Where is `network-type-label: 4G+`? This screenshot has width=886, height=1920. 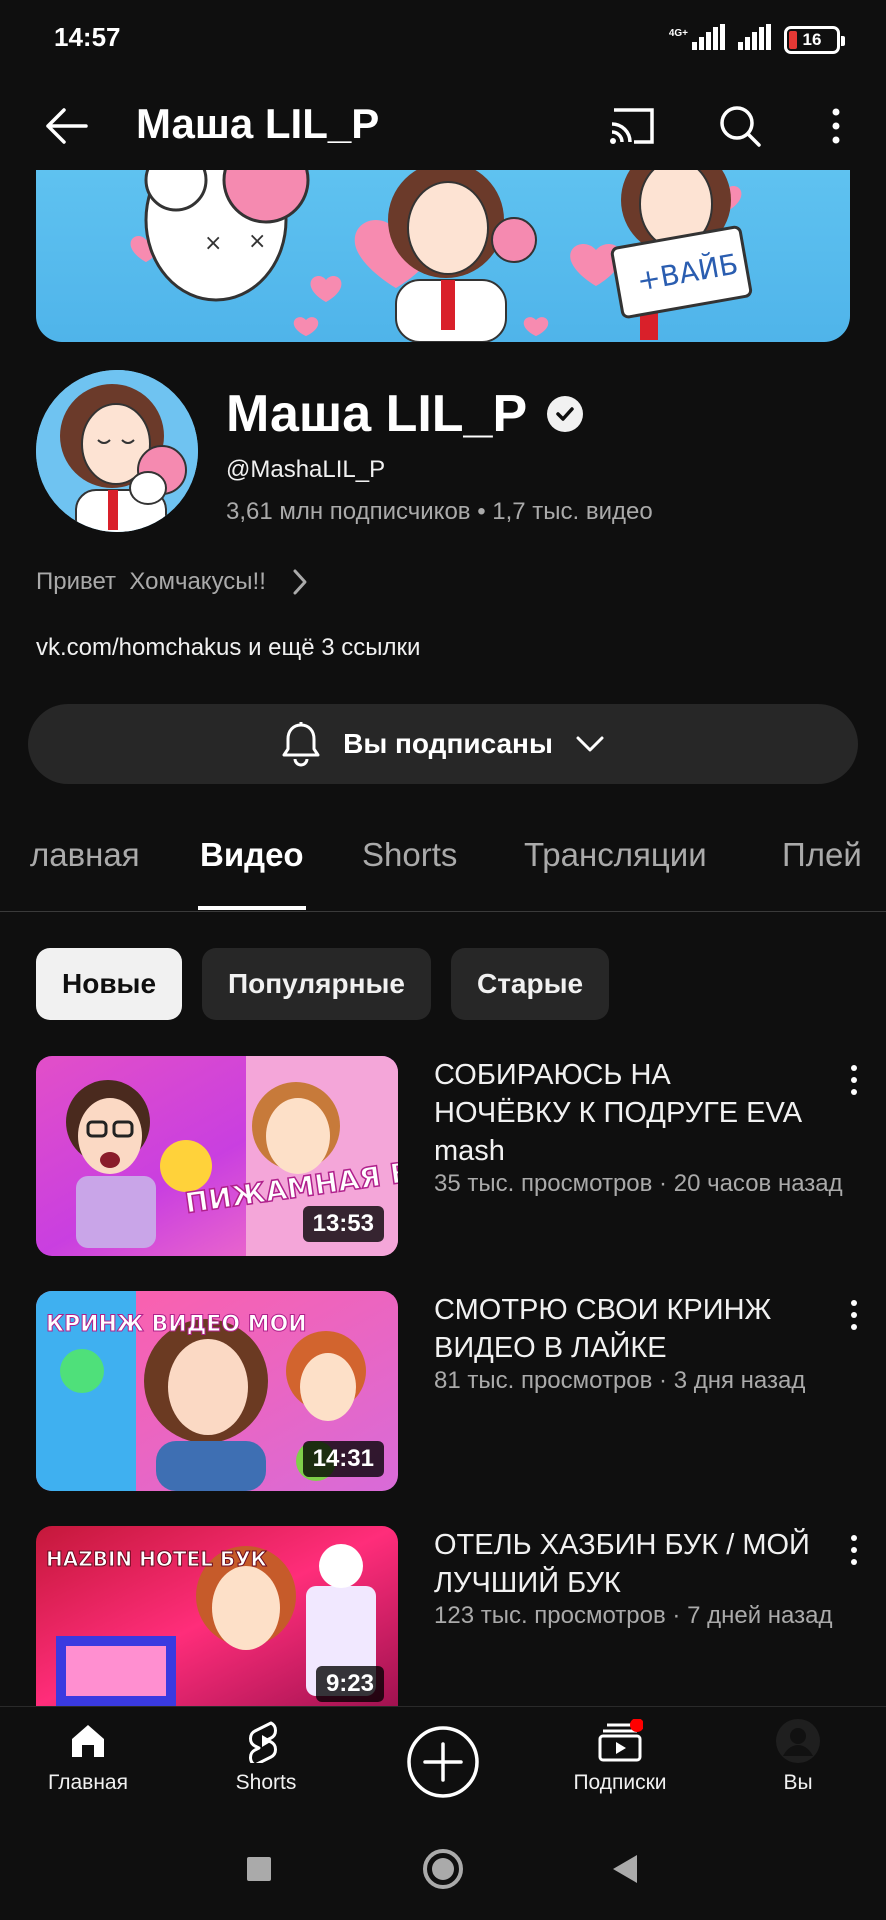
network-type-label: 4G+ is located at coordinates (678, 33).